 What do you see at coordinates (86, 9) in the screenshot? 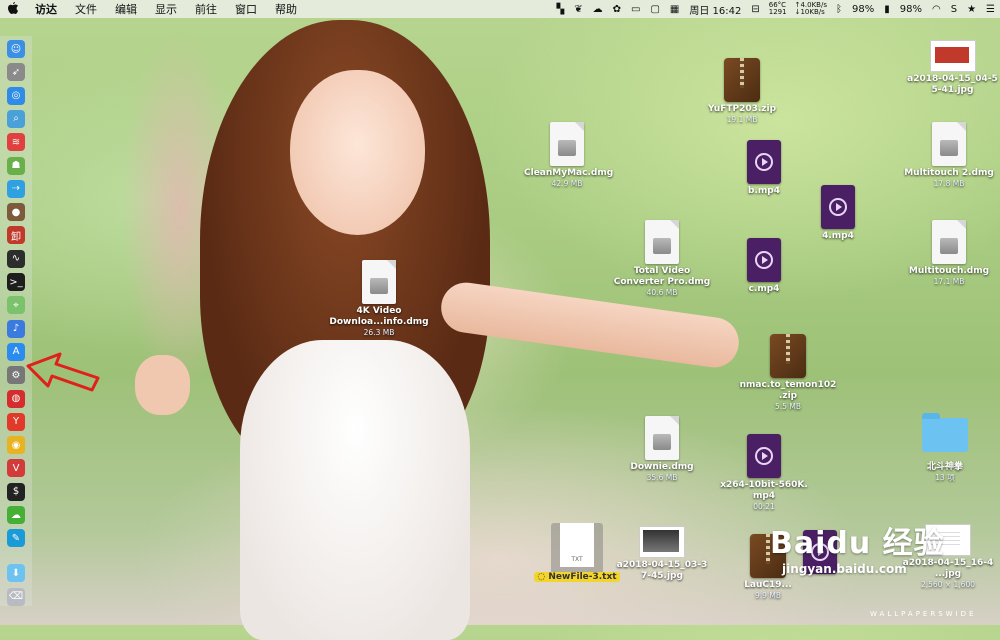
I see `menu-file: 文件` at bounding box center [86, 9].